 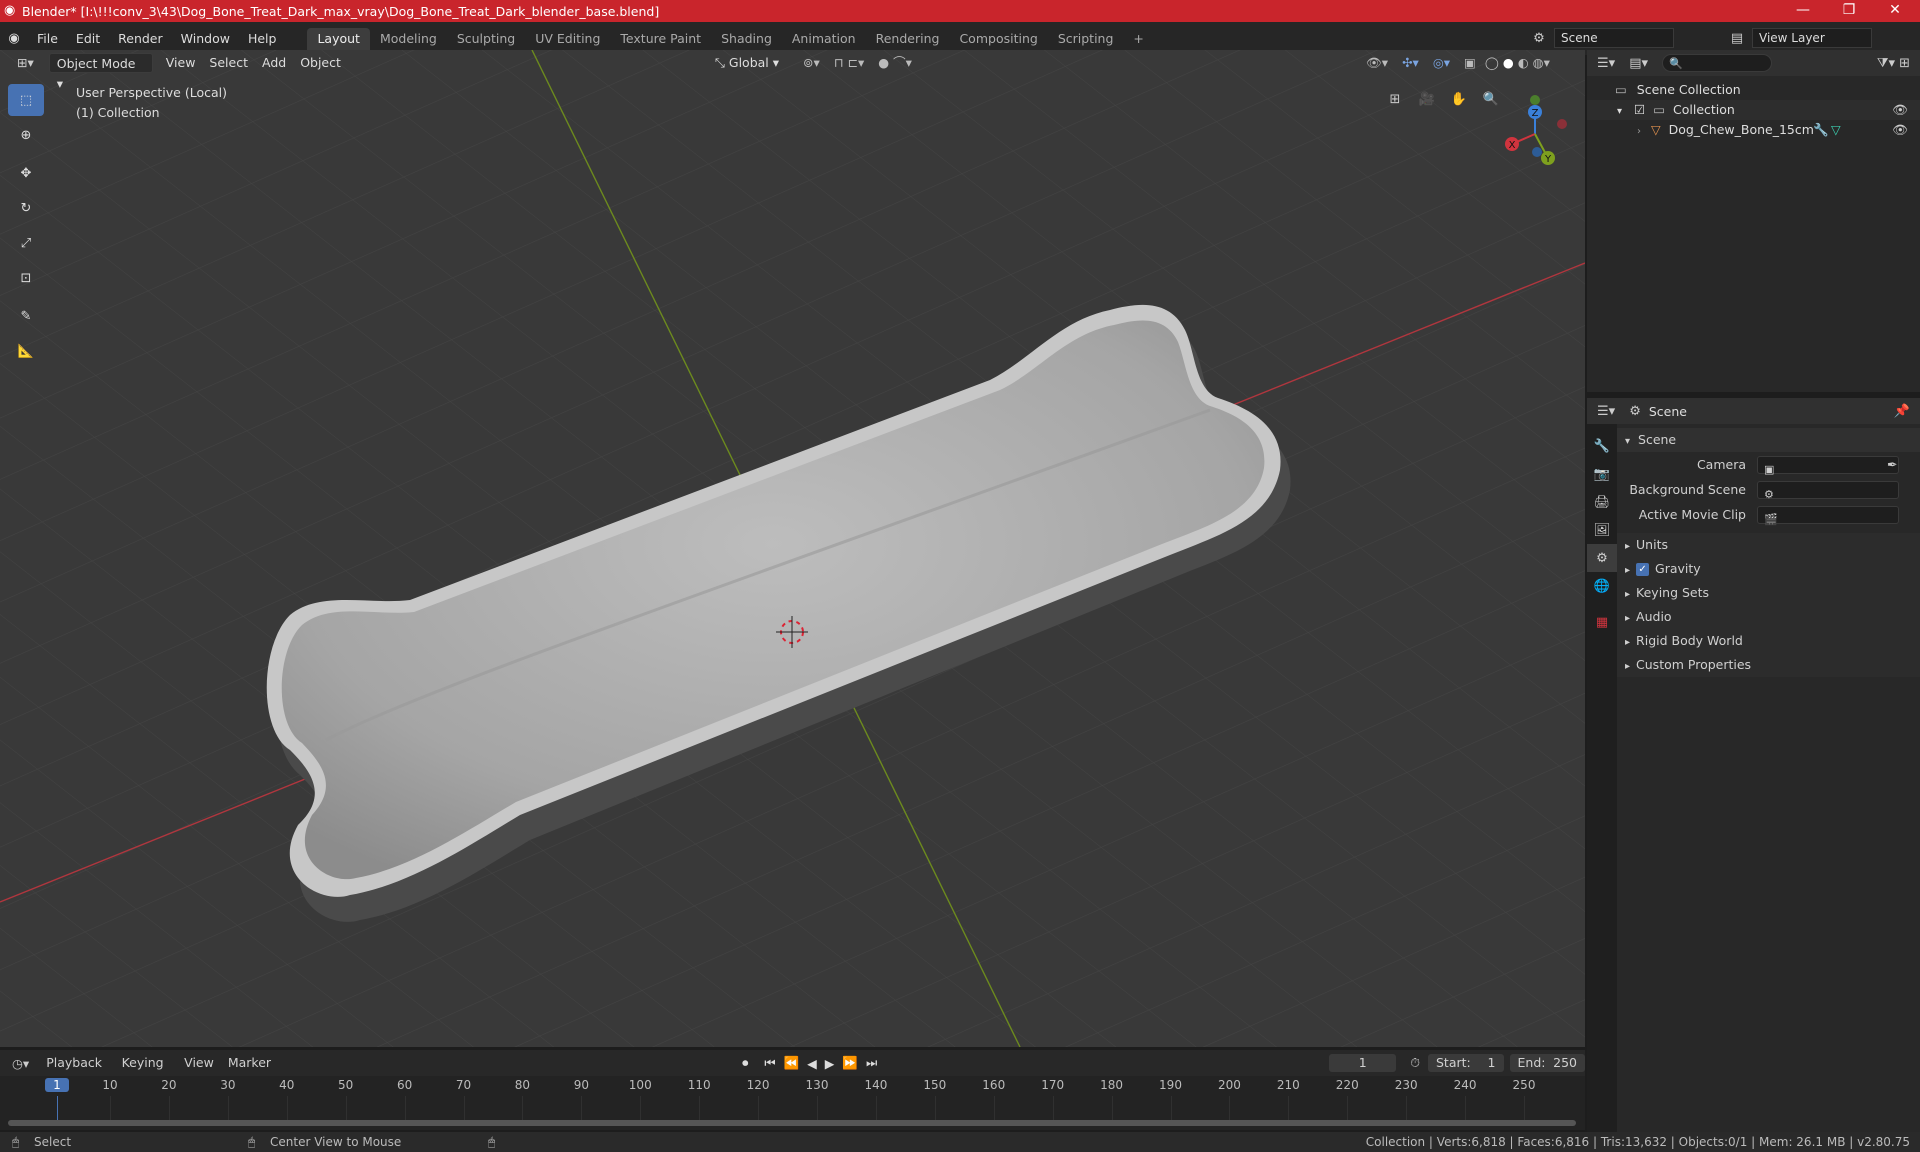 I want to click on scene-name-field: Scene, so click(x=1614, y=38).